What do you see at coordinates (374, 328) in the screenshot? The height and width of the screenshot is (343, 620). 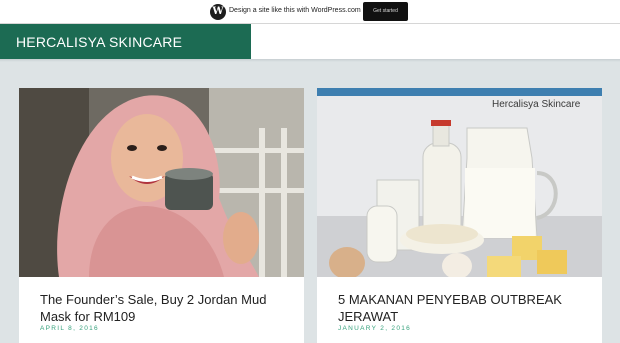 I see `post-date: JANUARY 2, 2016` at bounding box center [374, 328].